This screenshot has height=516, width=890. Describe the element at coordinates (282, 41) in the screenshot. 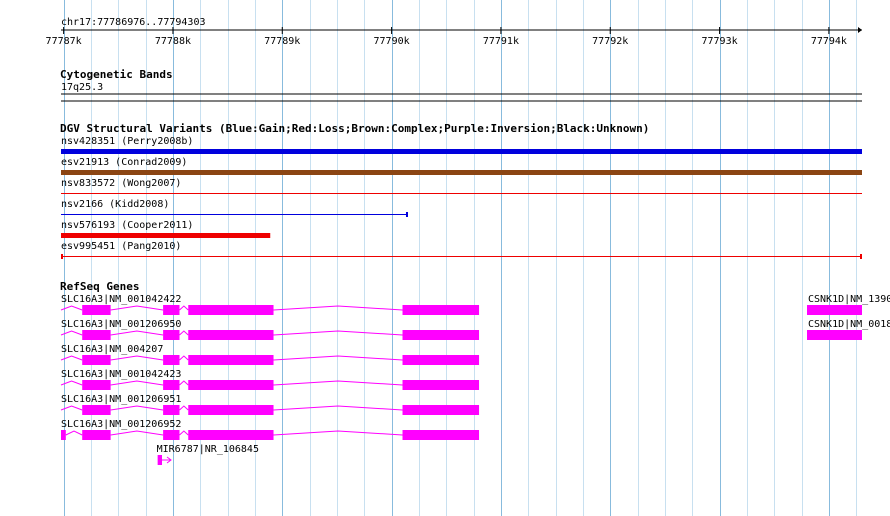

I see `ruler-tick-label: 77789k` at that location.